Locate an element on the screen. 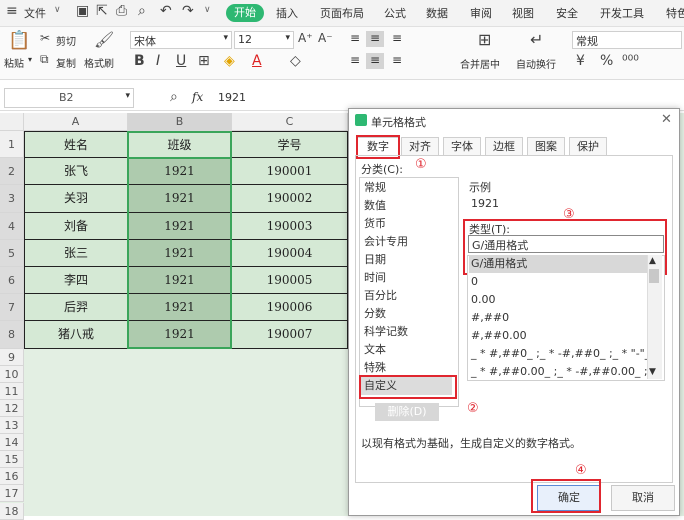 The height and width of the screenshot is (520, 684). table-cell: 张三 is located at coordinates (76, 253).